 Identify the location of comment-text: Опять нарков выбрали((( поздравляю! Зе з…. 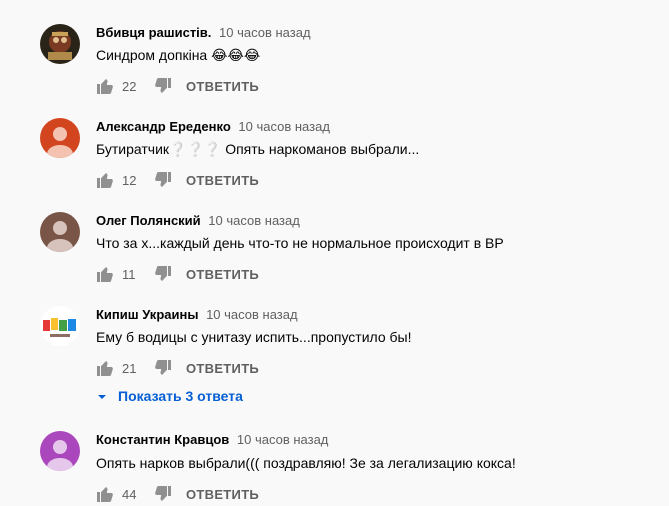
(306, 463).